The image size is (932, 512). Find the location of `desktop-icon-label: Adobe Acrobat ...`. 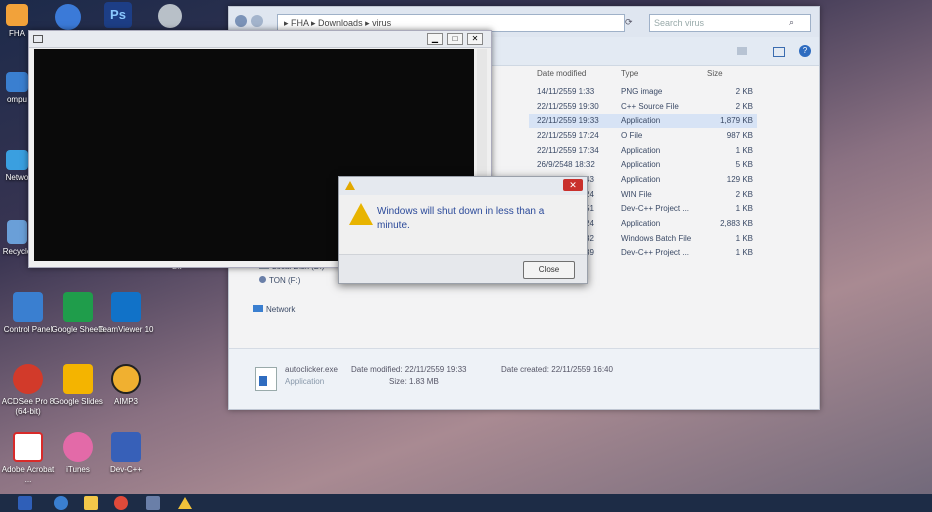

desktop-icon-label: Adobe Acrobat ... is located at coordinates (28, 474).